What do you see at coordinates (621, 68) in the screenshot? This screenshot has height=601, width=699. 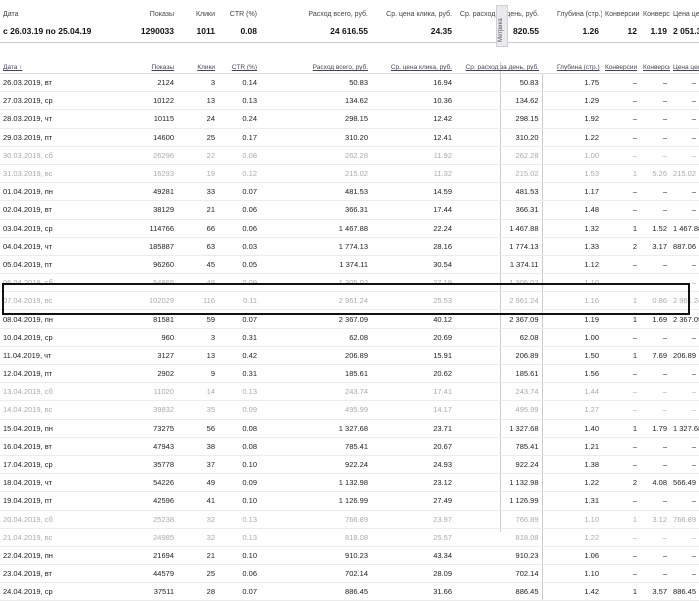 I see `sort-conversions-header: Конверсии` at bounding box center [621, 68].